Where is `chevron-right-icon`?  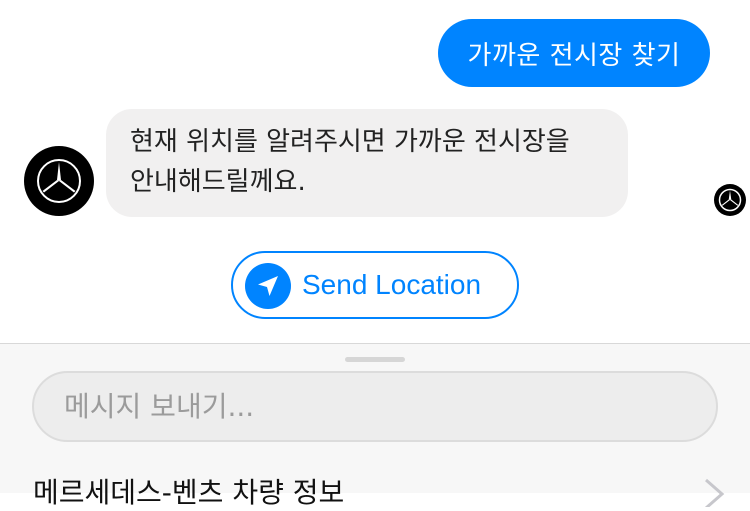
chevron-right-icon is located at coordinates (715, 492).